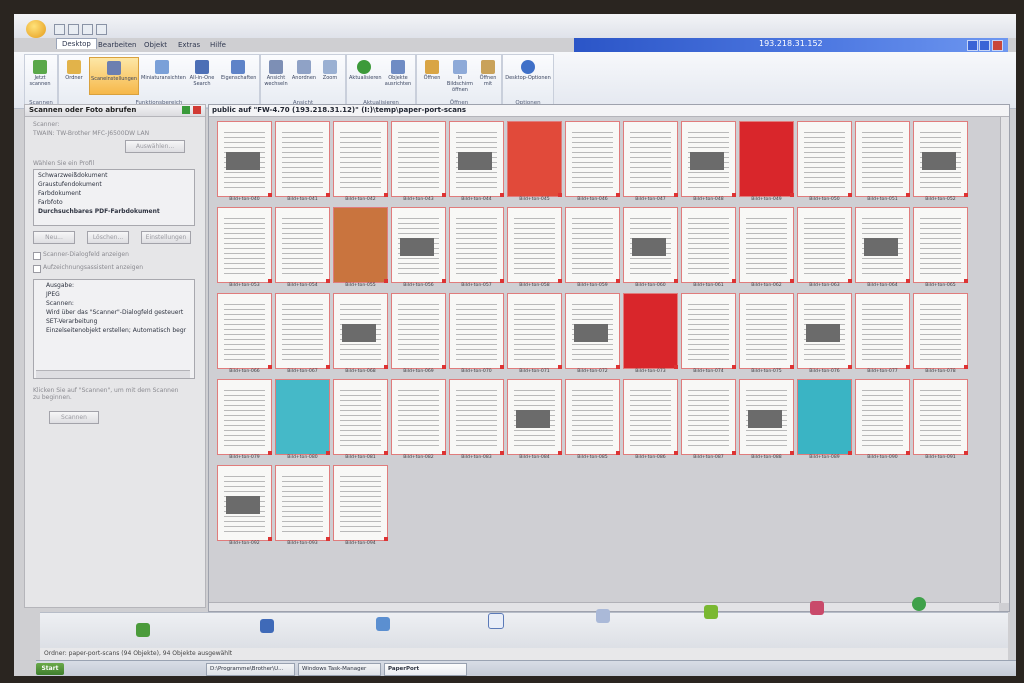  What do you see at coordinates (360, 247) in the screenshot?
I see `thumbnail: Bild+ton-055` at bounding box center [360, 247].